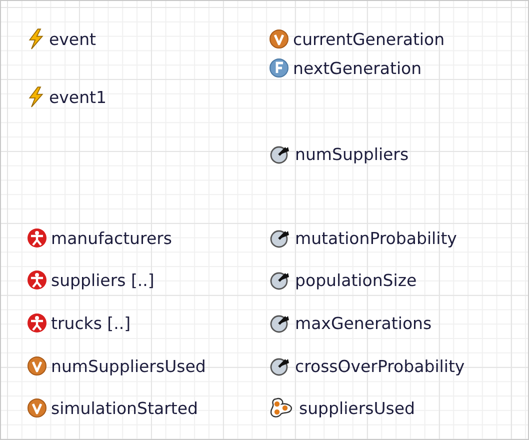 The width and height of the screenshot is (529, 440). What do you see at coordinates (357, 68) in the screenshot?
I see `element-label: nextGeneration` at bounding box center [357, 68].